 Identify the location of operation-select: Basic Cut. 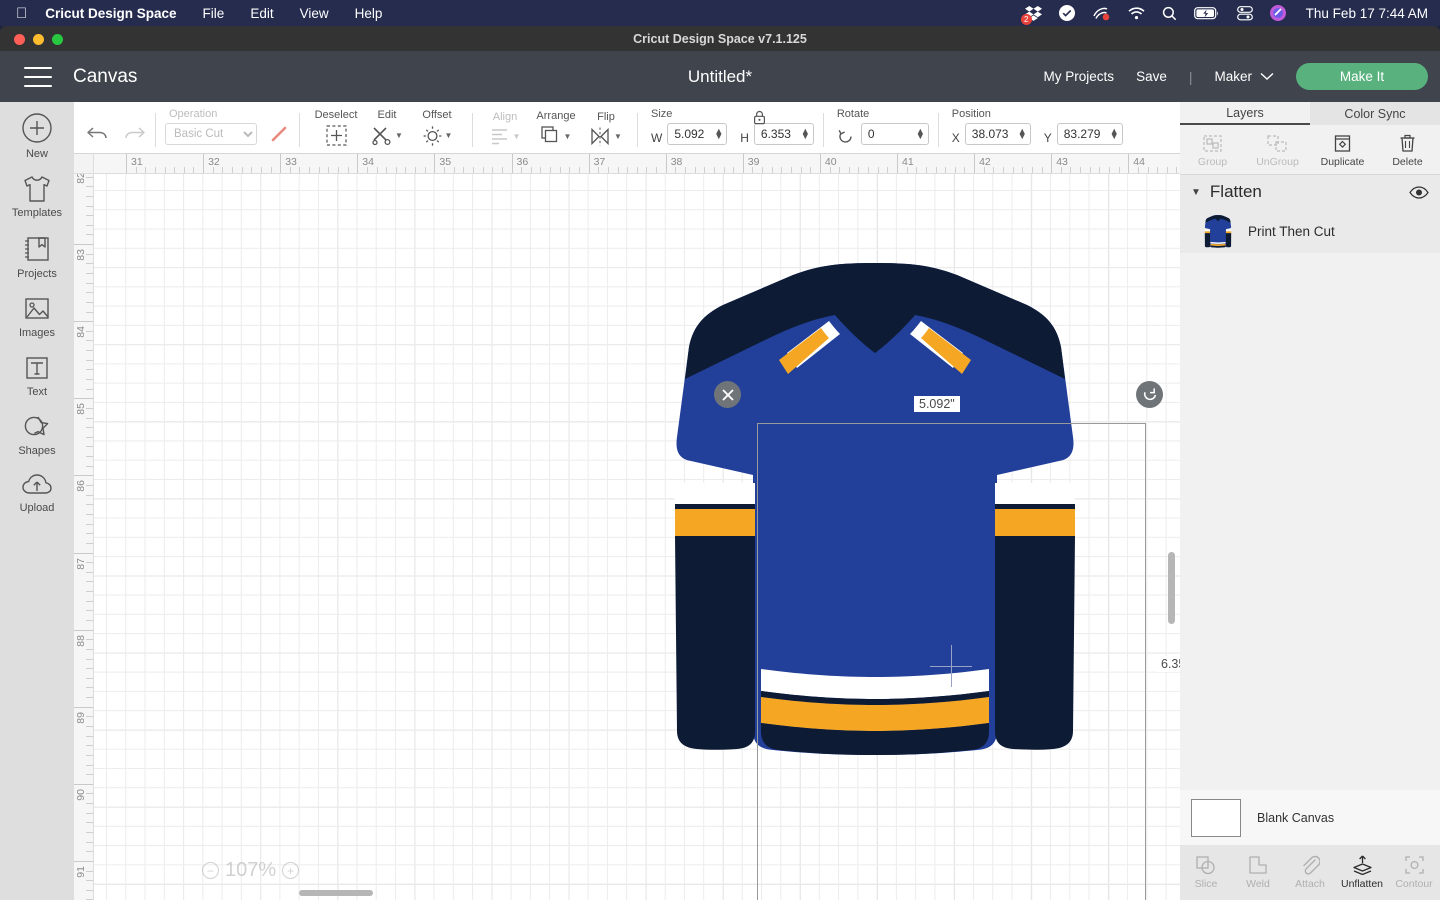
(211, 134).